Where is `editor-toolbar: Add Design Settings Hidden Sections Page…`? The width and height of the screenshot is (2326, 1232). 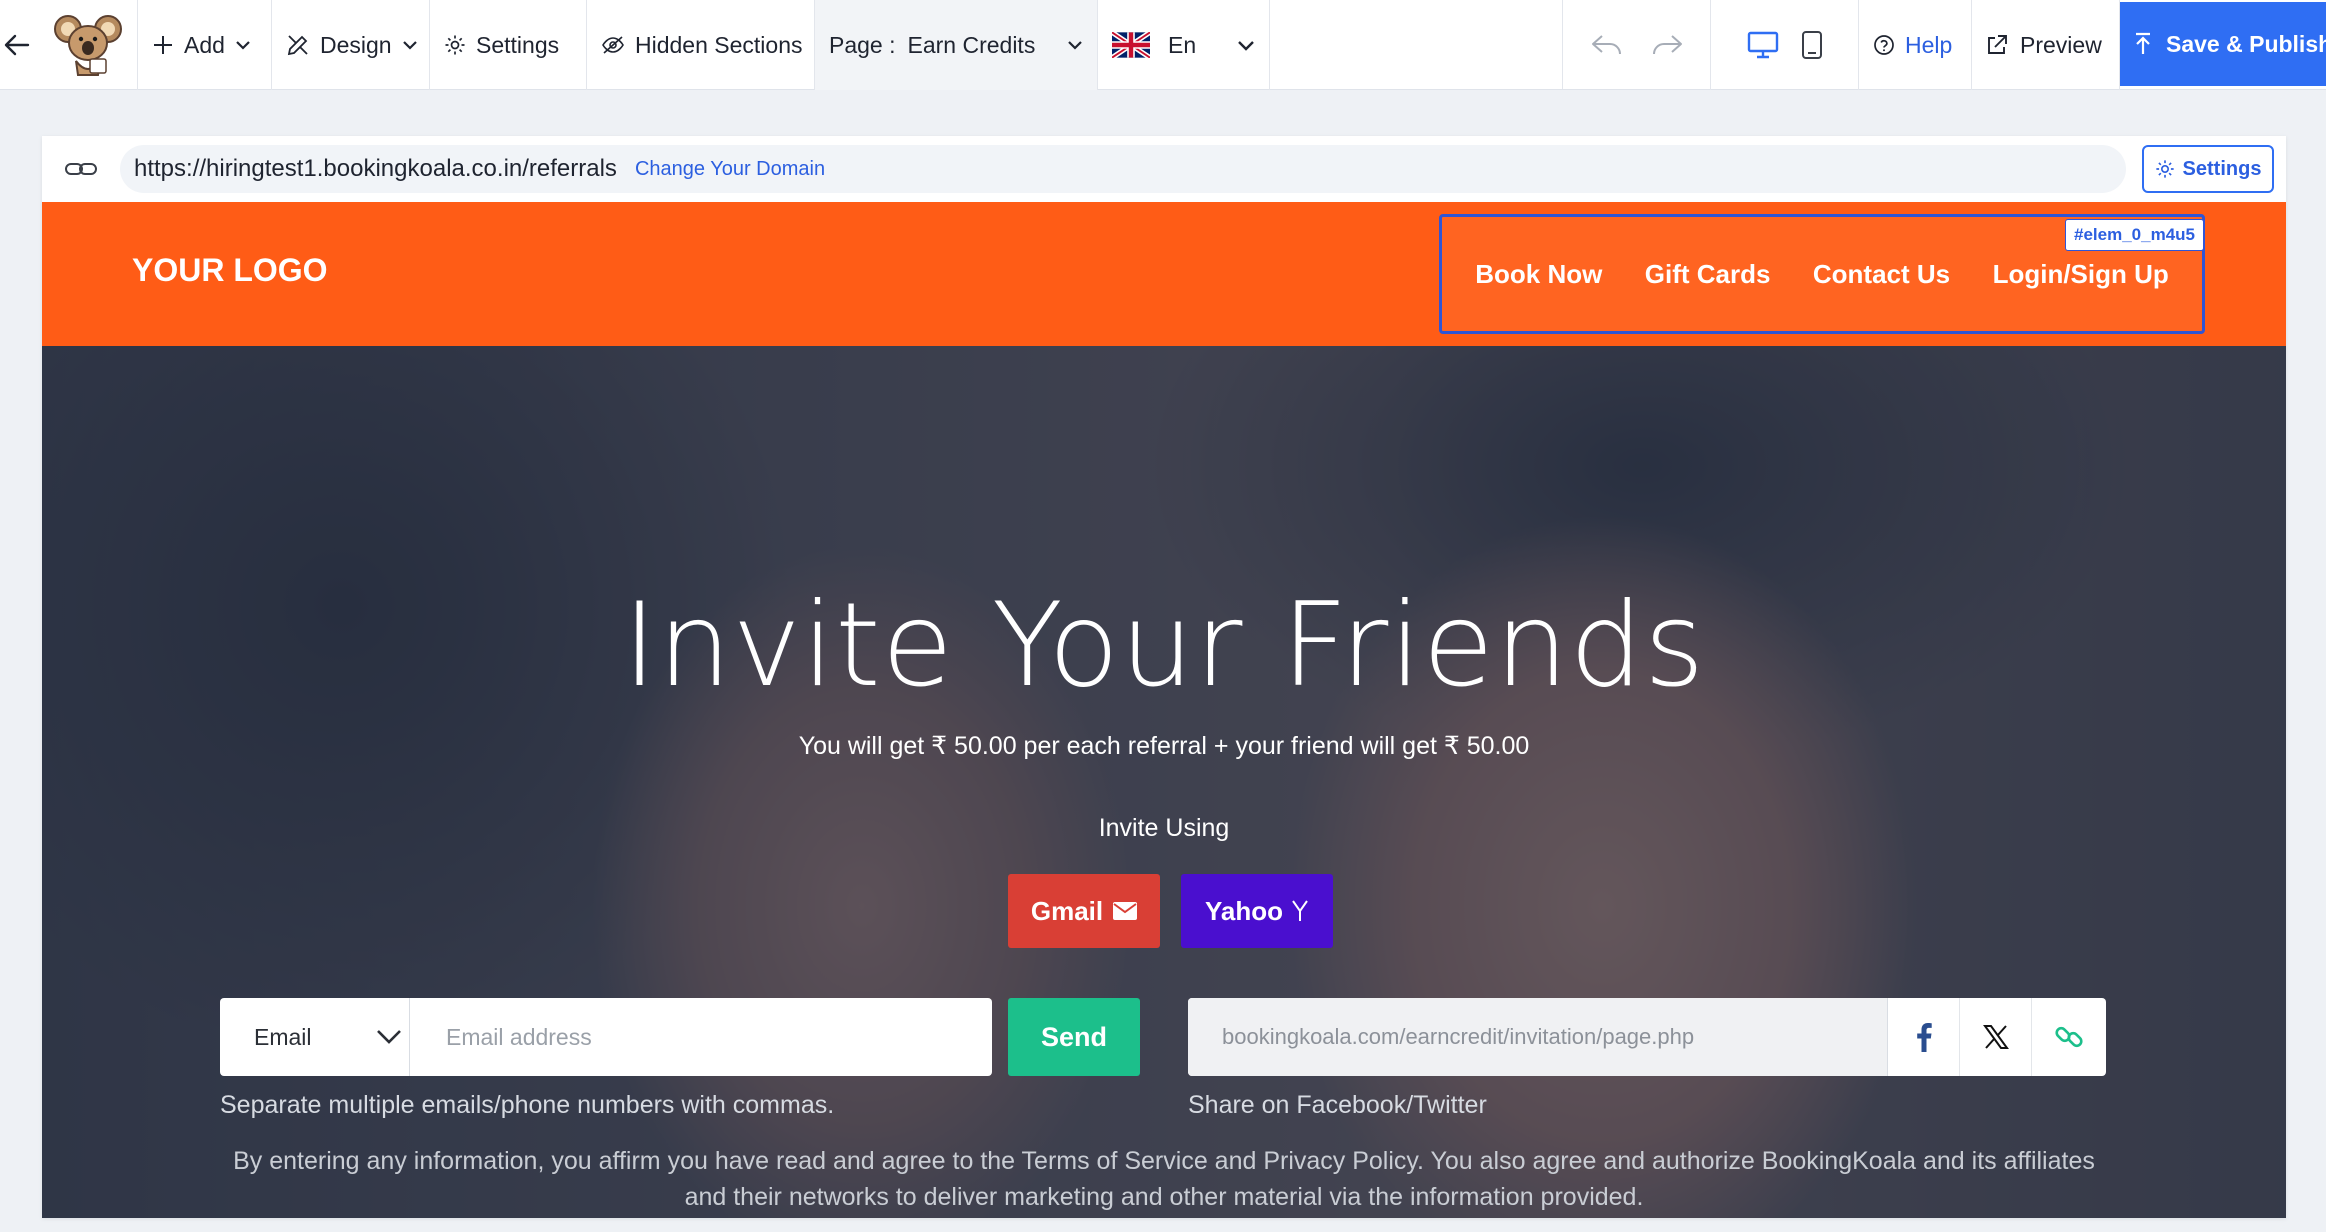 editor-toolbar: Add Design Settings Hidden Sections Page… is located at coordinates (1163, 45).